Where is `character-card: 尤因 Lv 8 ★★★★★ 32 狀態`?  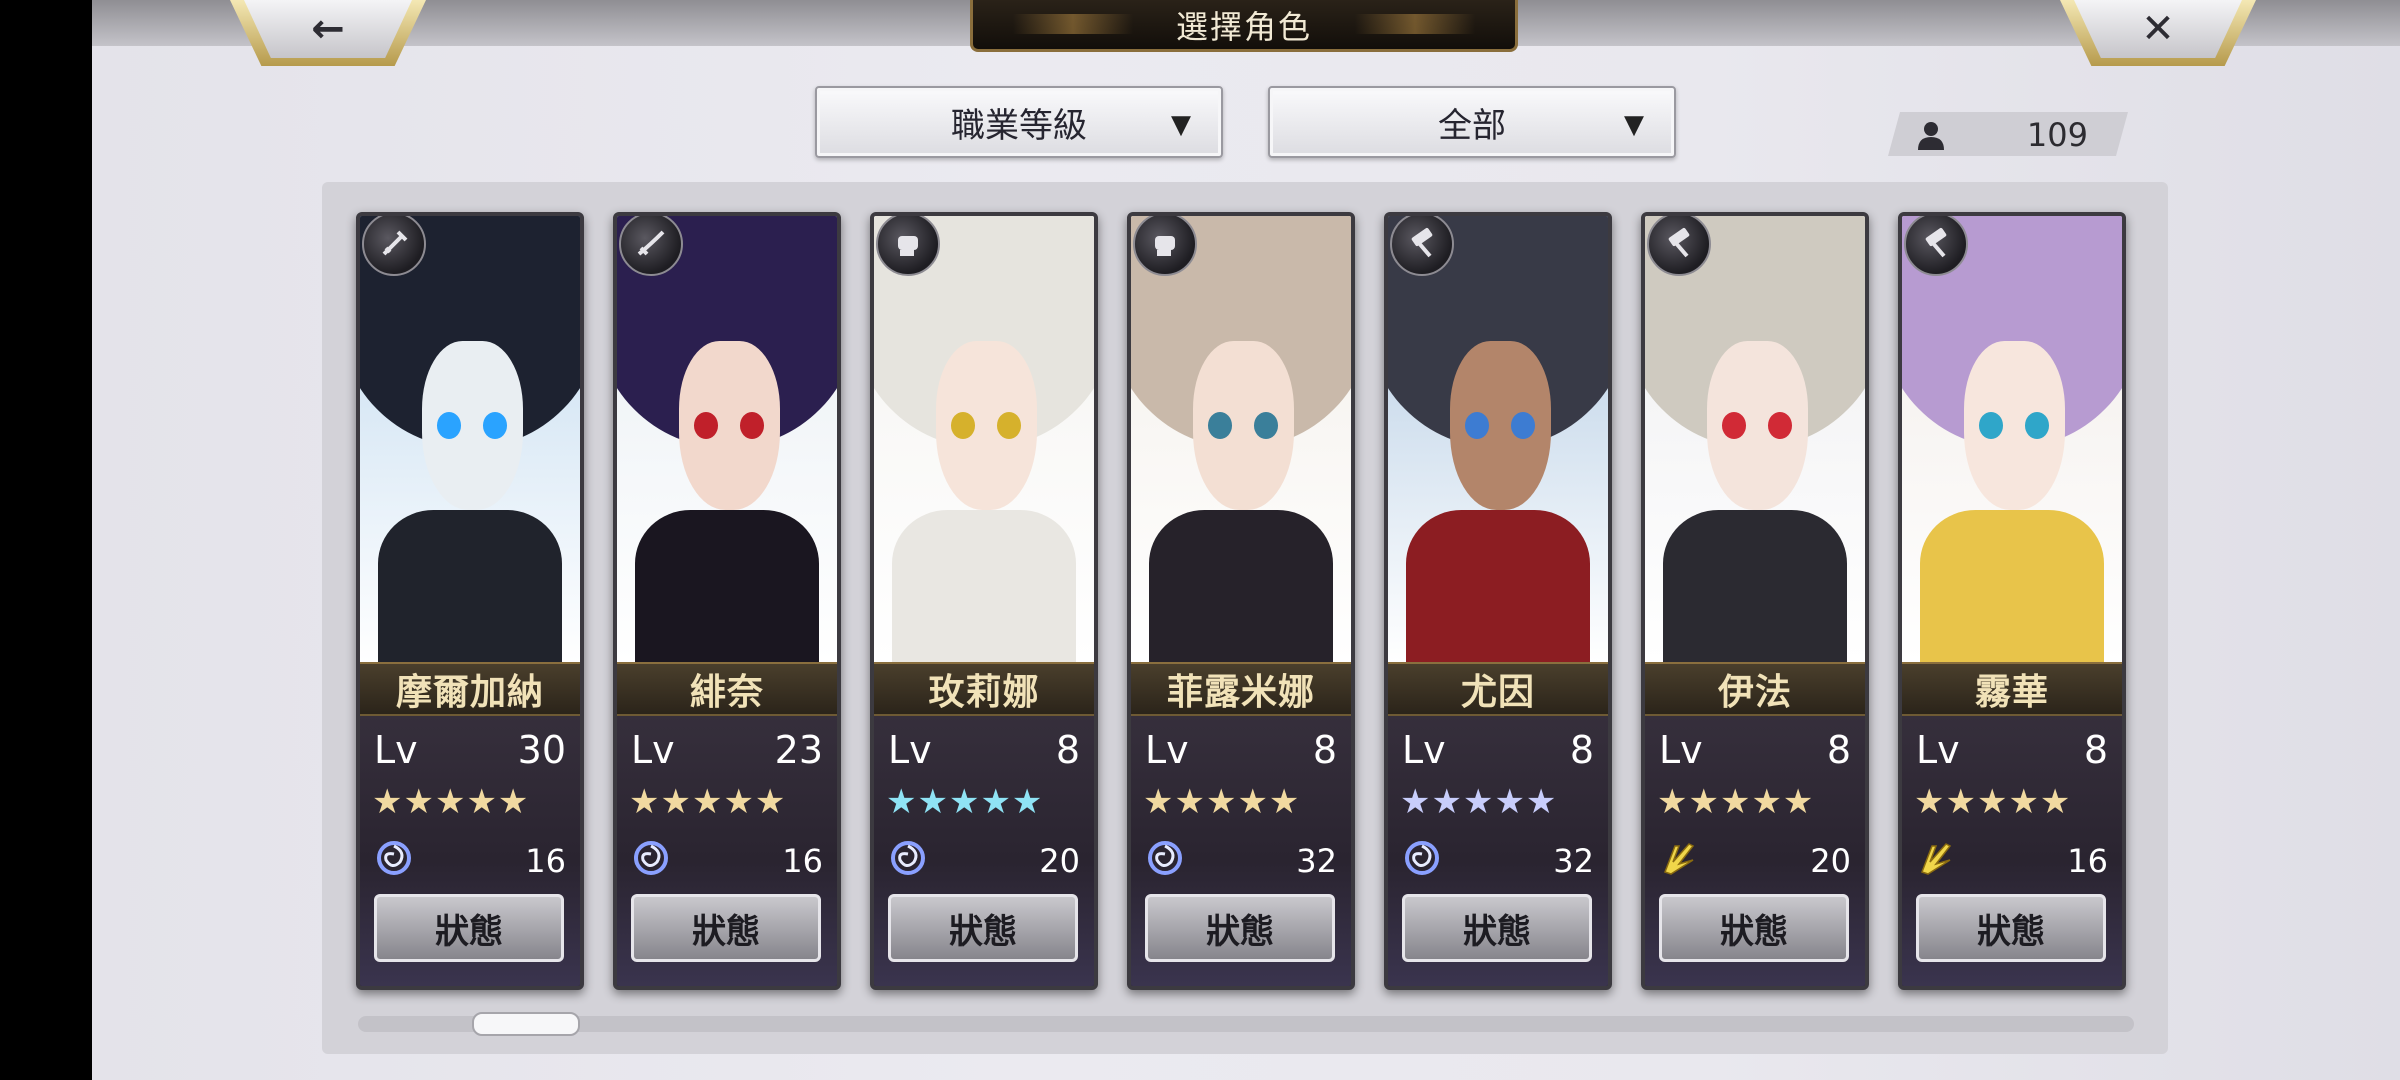
character-card: 尤因 Lv 8 ★★★★★ 32 狀態 is located at coordinates (1498, 601).